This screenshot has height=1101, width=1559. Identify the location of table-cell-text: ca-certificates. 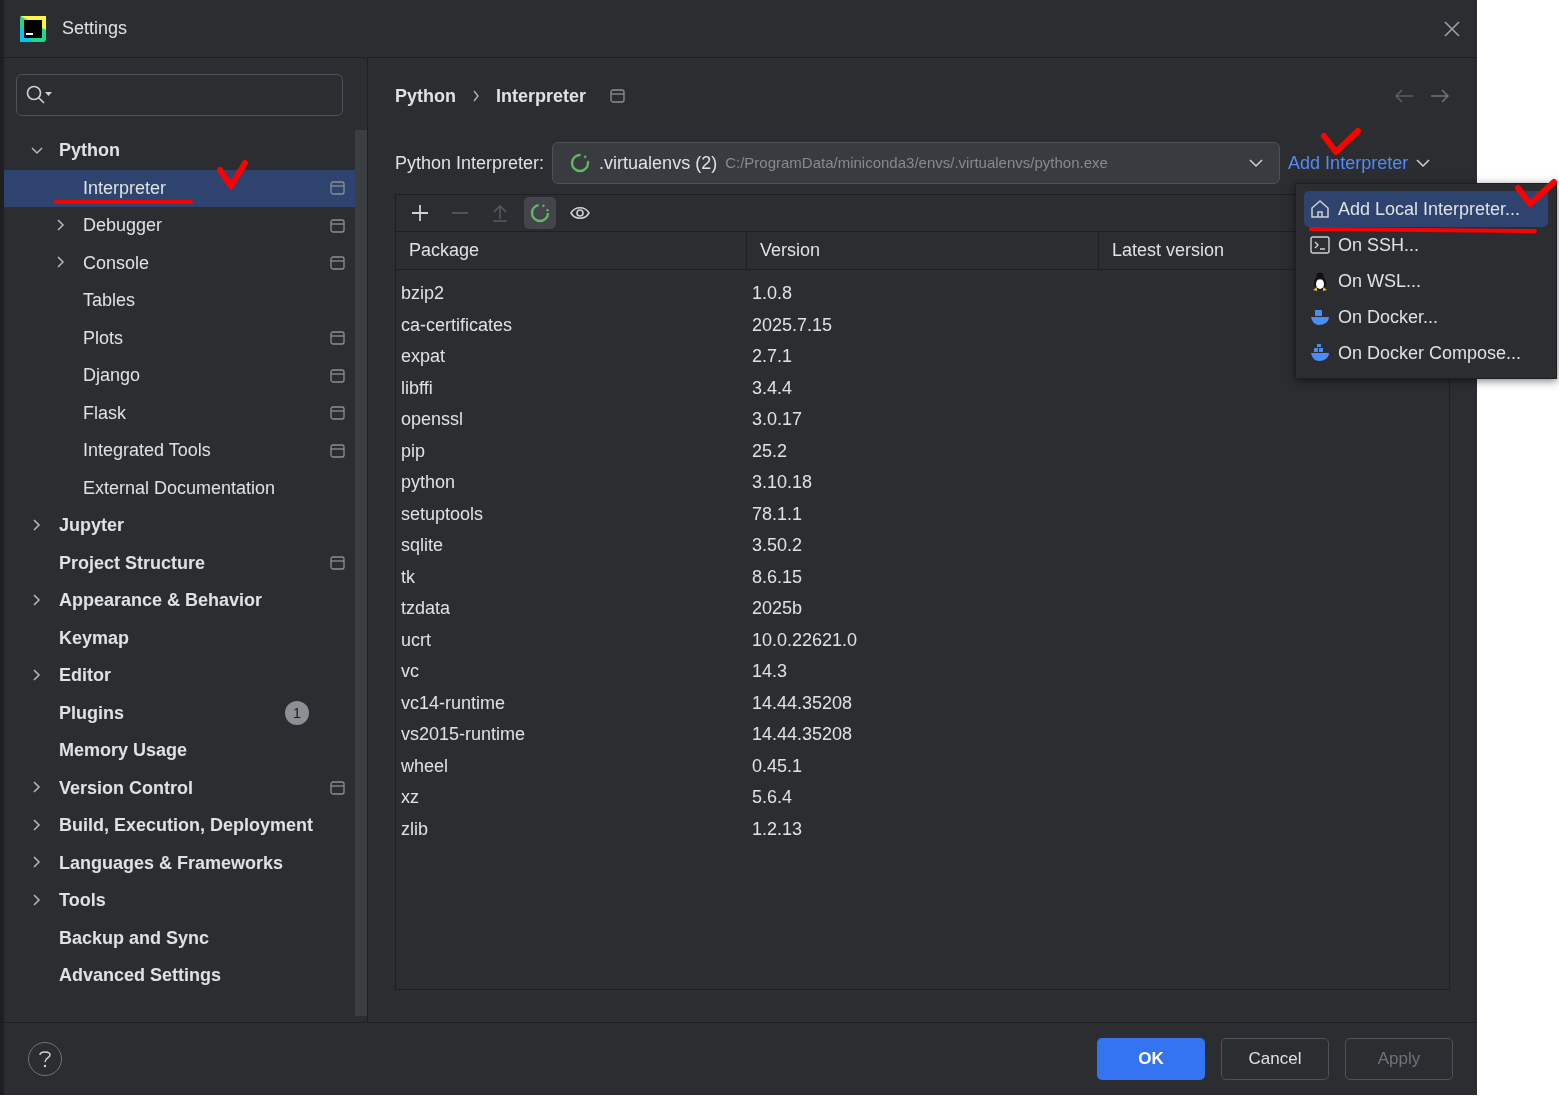
(457, 325).